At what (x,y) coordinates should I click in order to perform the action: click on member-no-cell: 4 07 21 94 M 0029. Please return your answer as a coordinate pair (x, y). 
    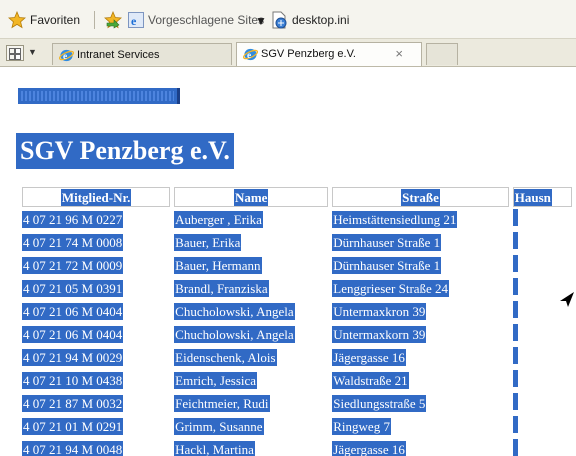
    Looking at the image, I should click on (73, 357).